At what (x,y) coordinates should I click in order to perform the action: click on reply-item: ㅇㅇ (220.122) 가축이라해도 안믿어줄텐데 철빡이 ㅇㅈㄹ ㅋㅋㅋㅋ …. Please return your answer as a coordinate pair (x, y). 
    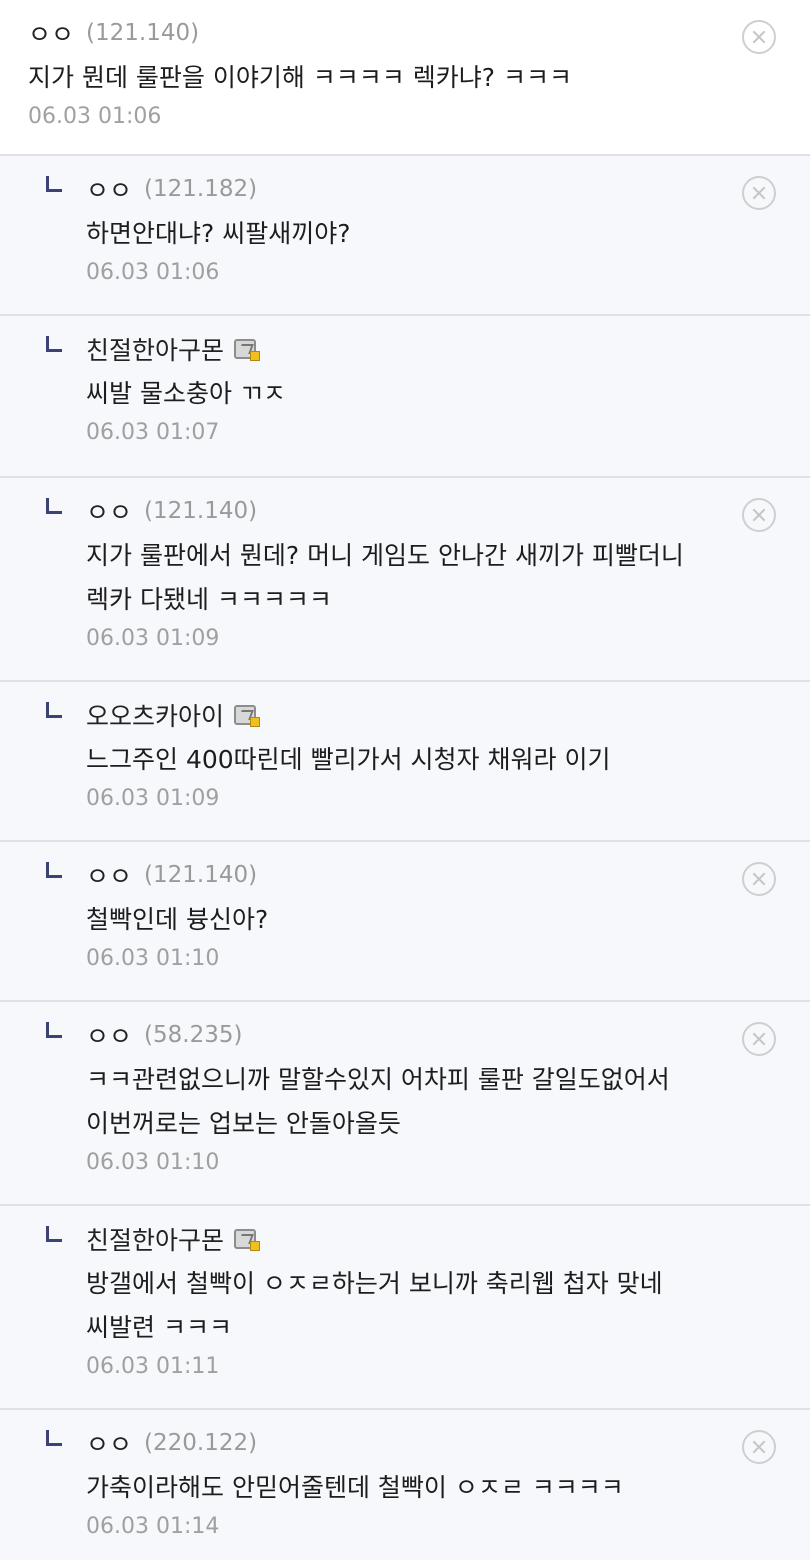
    Looking at the image, I should click on (405, 1485).